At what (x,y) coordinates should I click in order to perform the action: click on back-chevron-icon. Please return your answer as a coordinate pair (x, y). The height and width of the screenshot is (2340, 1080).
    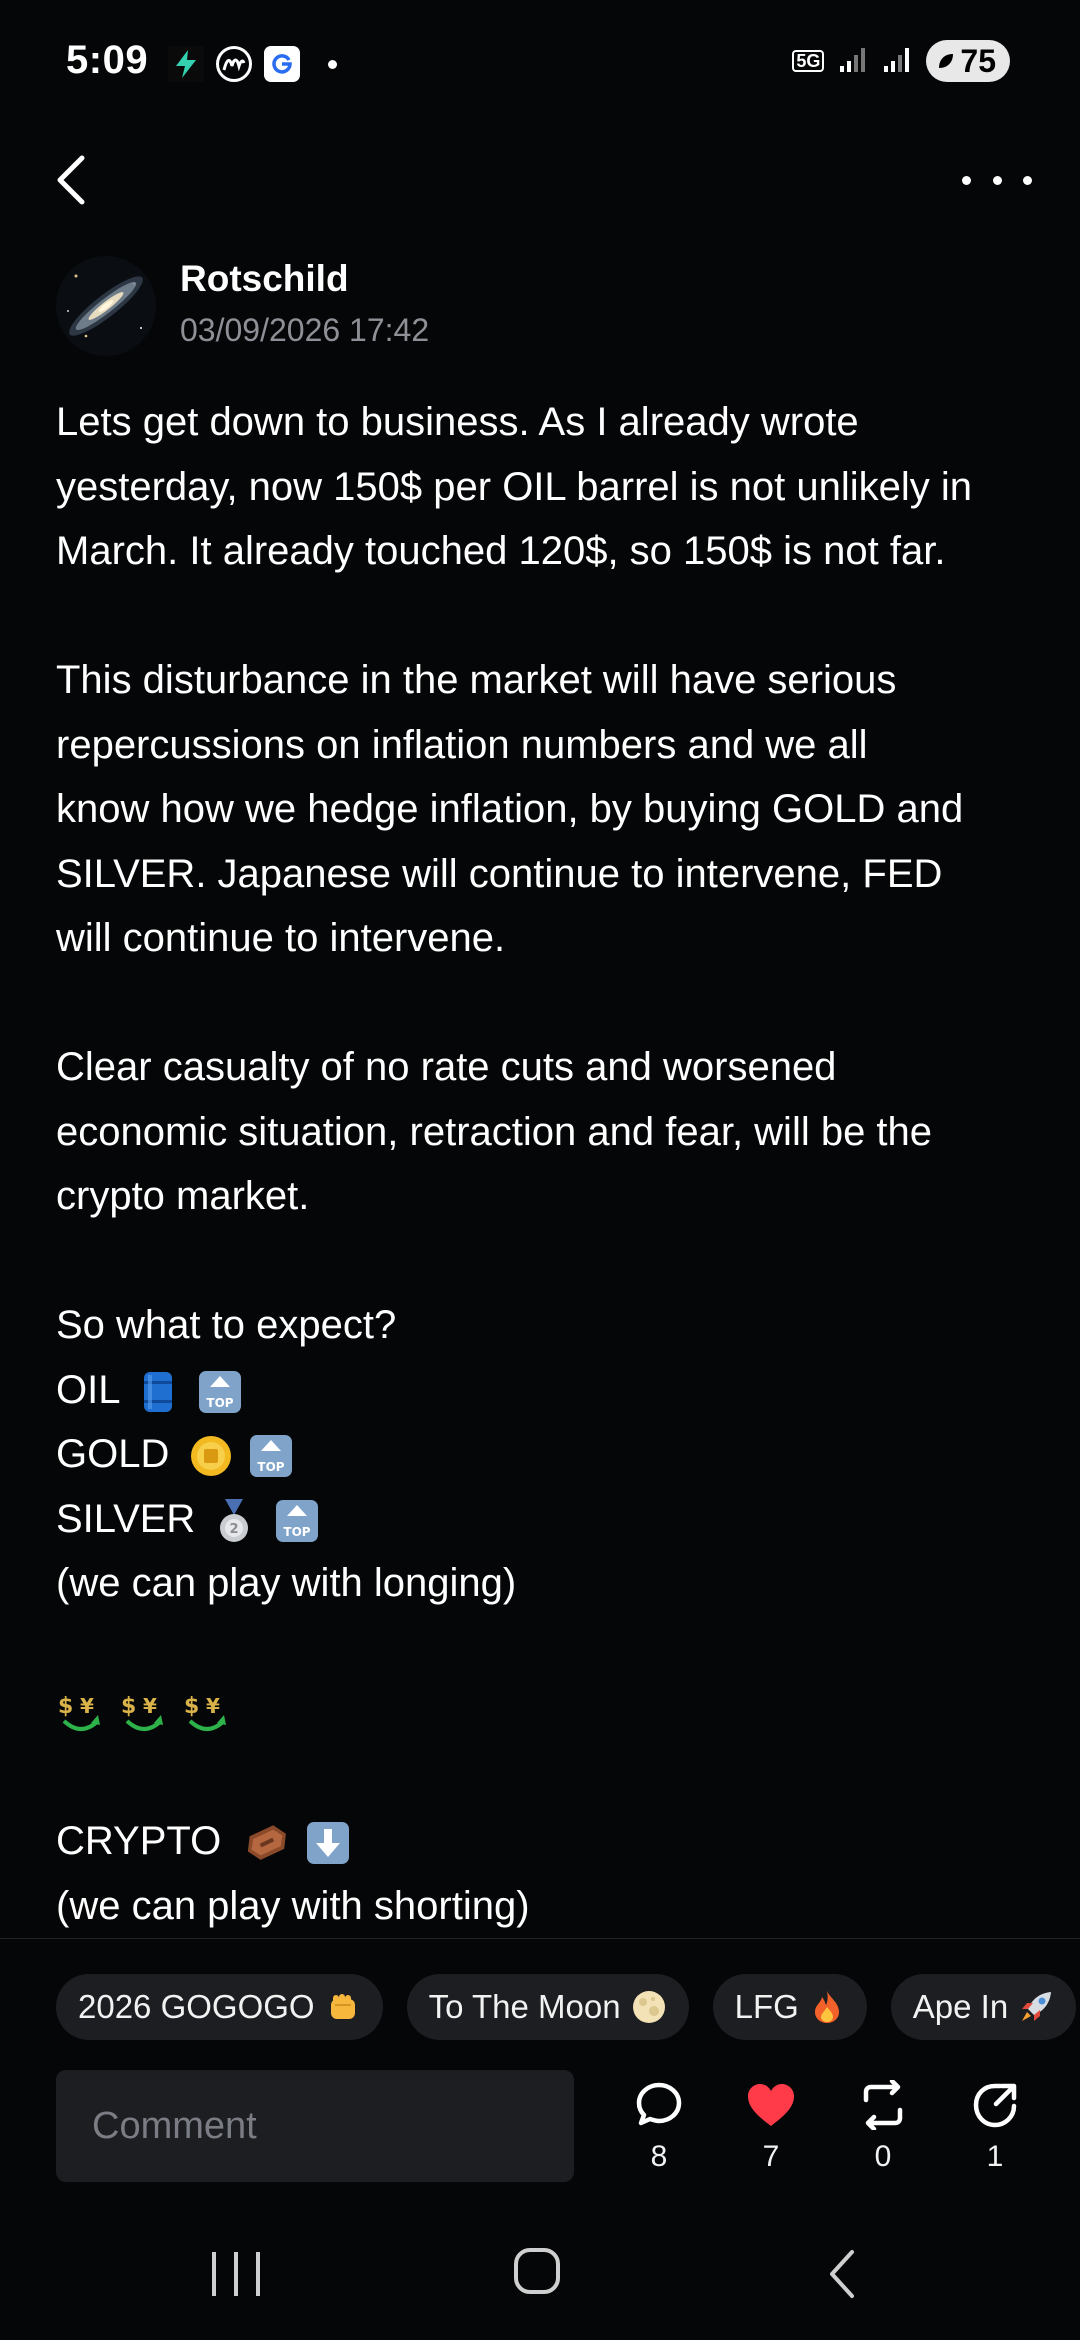
    Looking at the image, I should click on (842, 2274).